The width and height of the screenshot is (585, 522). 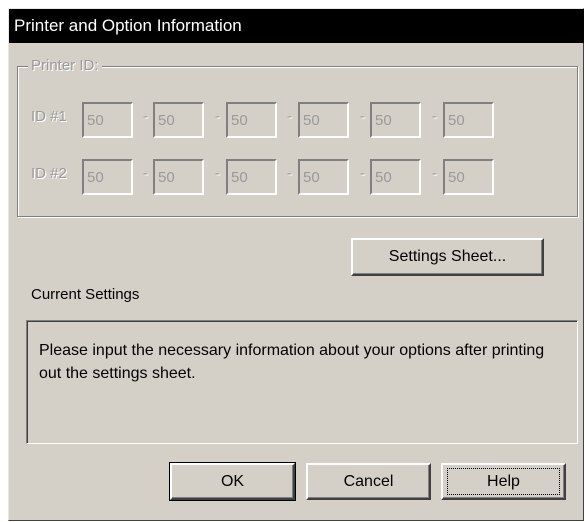 What do you see at coordinates (49, 173) in the screenshot?
I see `id2-label: ID #2` at bounding box center [49, 173].